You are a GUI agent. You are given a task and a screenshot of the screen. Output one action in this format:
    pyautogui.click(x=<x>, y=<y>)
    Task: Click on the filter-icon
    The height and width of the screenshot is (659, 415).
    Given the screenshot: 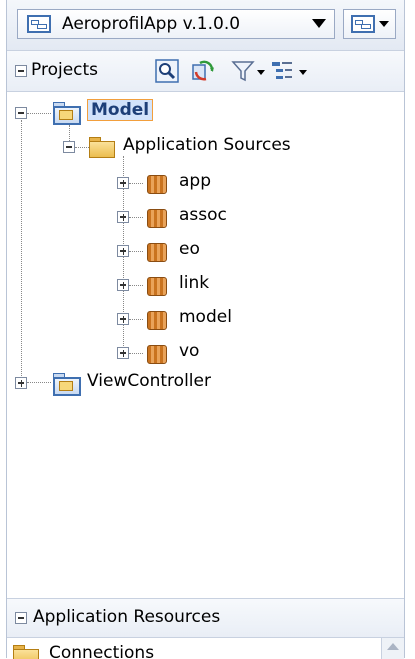 What is the action you would take?
    pyautogui.click(x=243, y=71)
    